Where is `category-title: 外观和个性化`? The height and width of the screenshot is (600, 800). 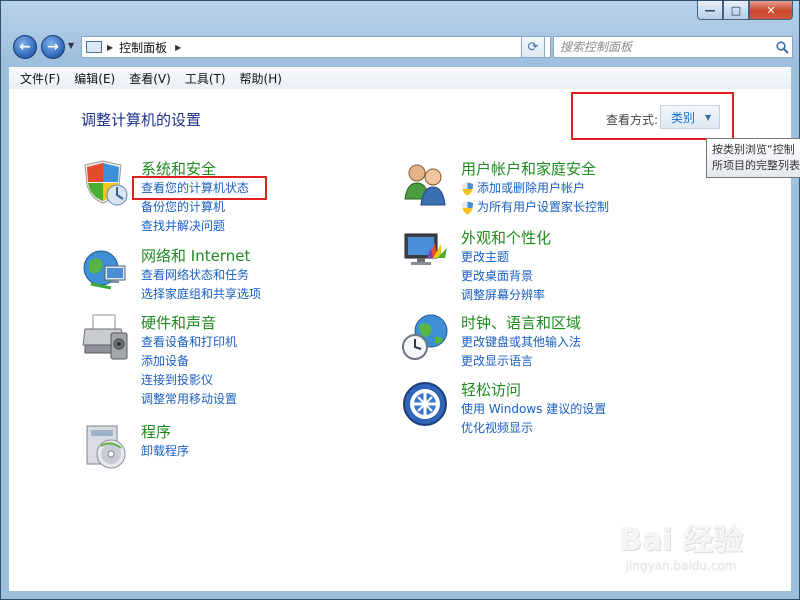 category-title: 外观和个性化 is located at coordinates (506, 238).